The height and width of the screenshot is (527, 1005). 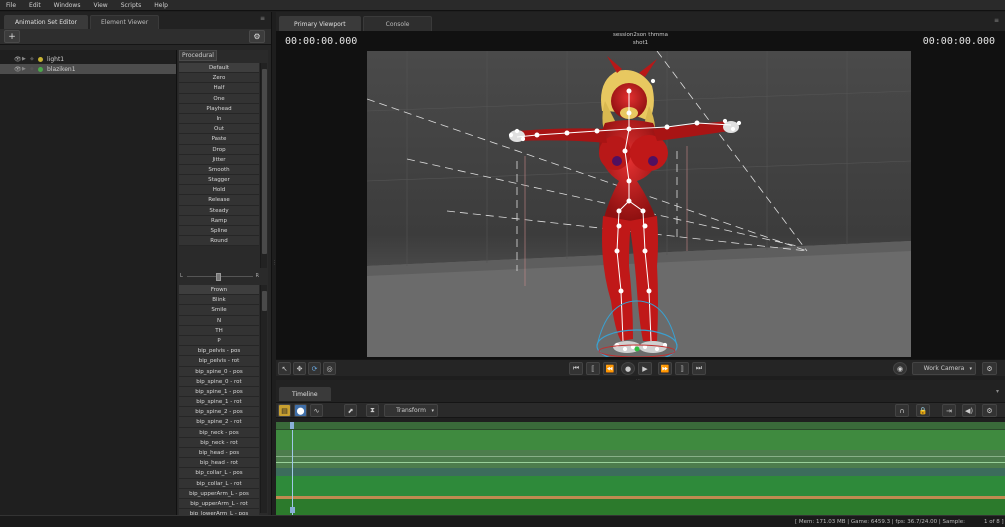 I want to click on control-item: TH, so click(x=219, y=330).